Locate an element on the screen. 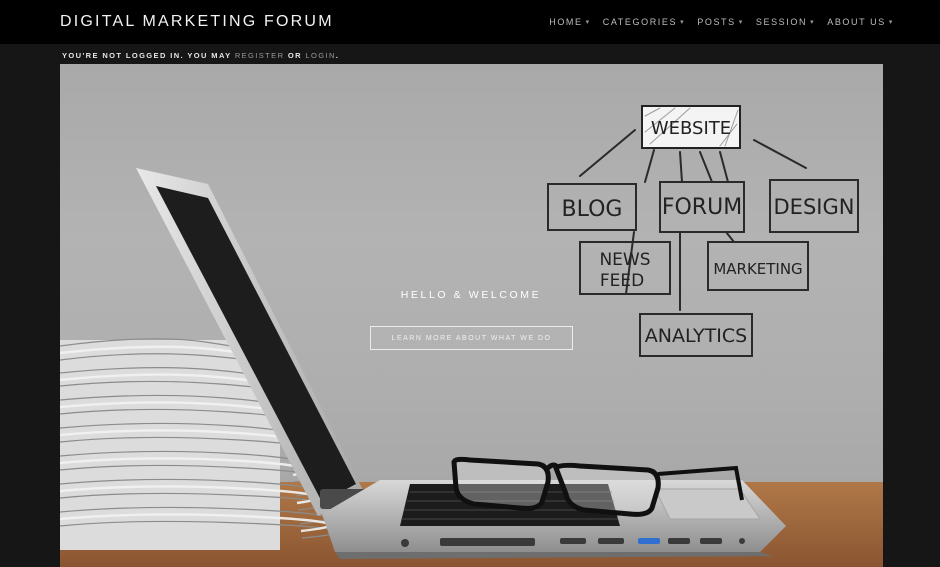 This screenshot has height=567, width=940. nav-categories-label: CATEGORIES is located at coordinates (640, 22).